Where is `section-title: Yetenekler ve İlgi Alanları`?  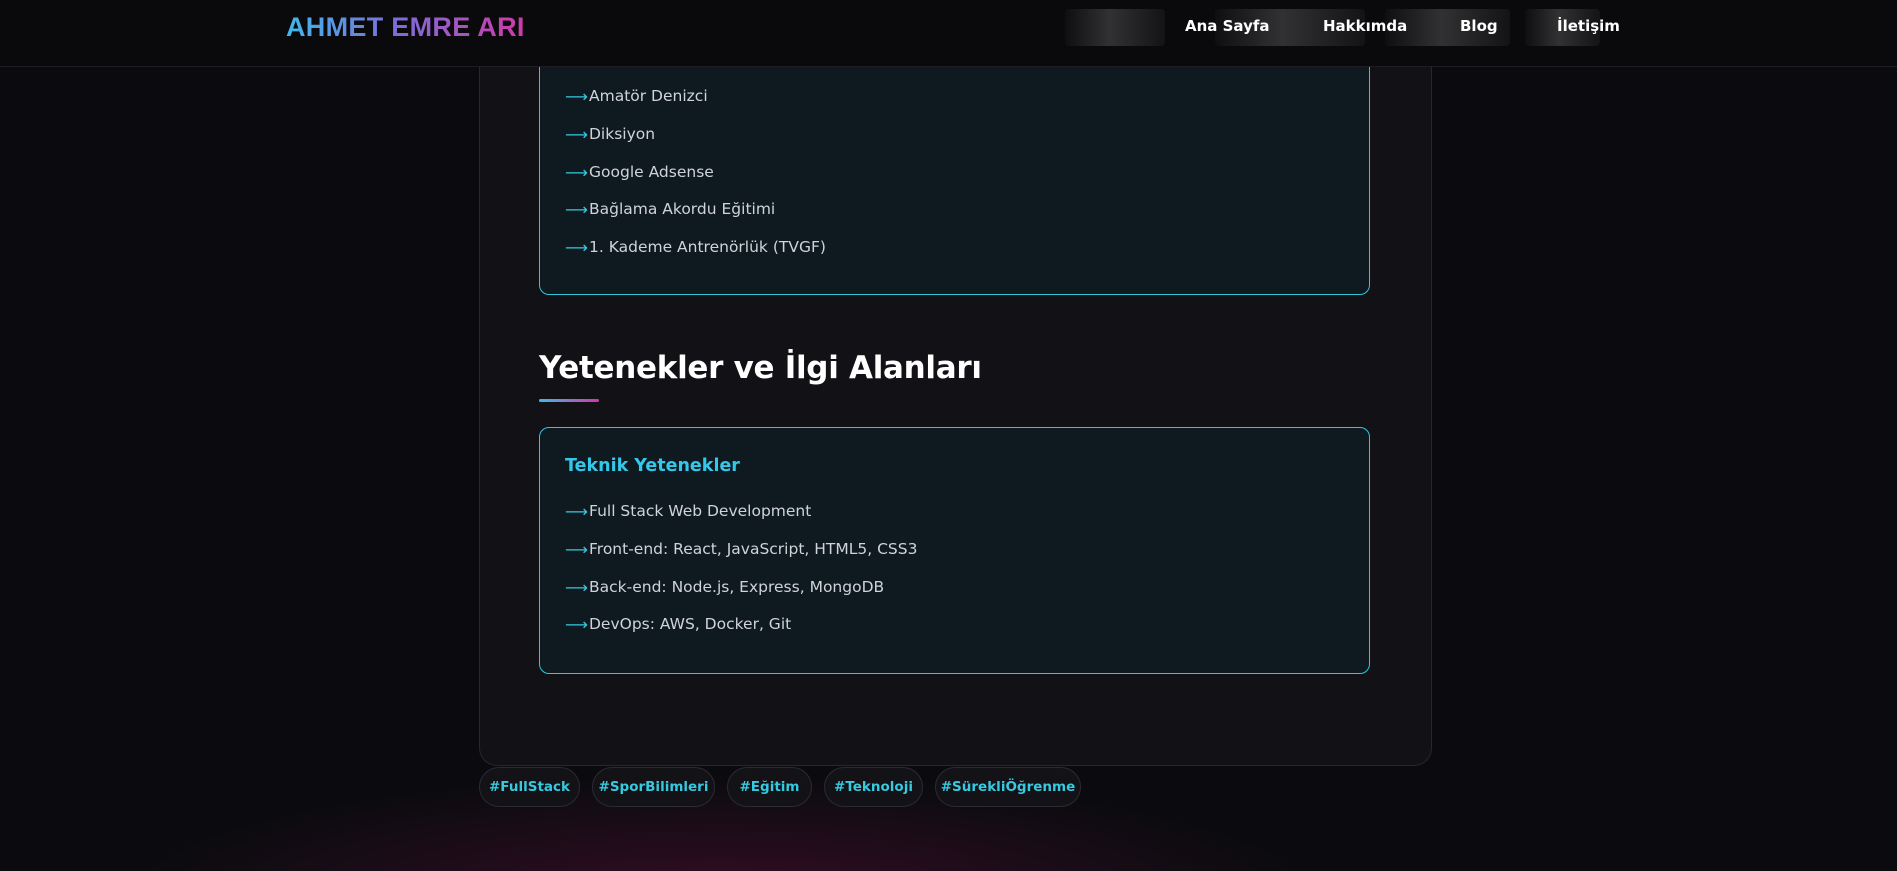 section-title: Yetenekler ve İlgi Alanları is located at coordinates (760, 368).